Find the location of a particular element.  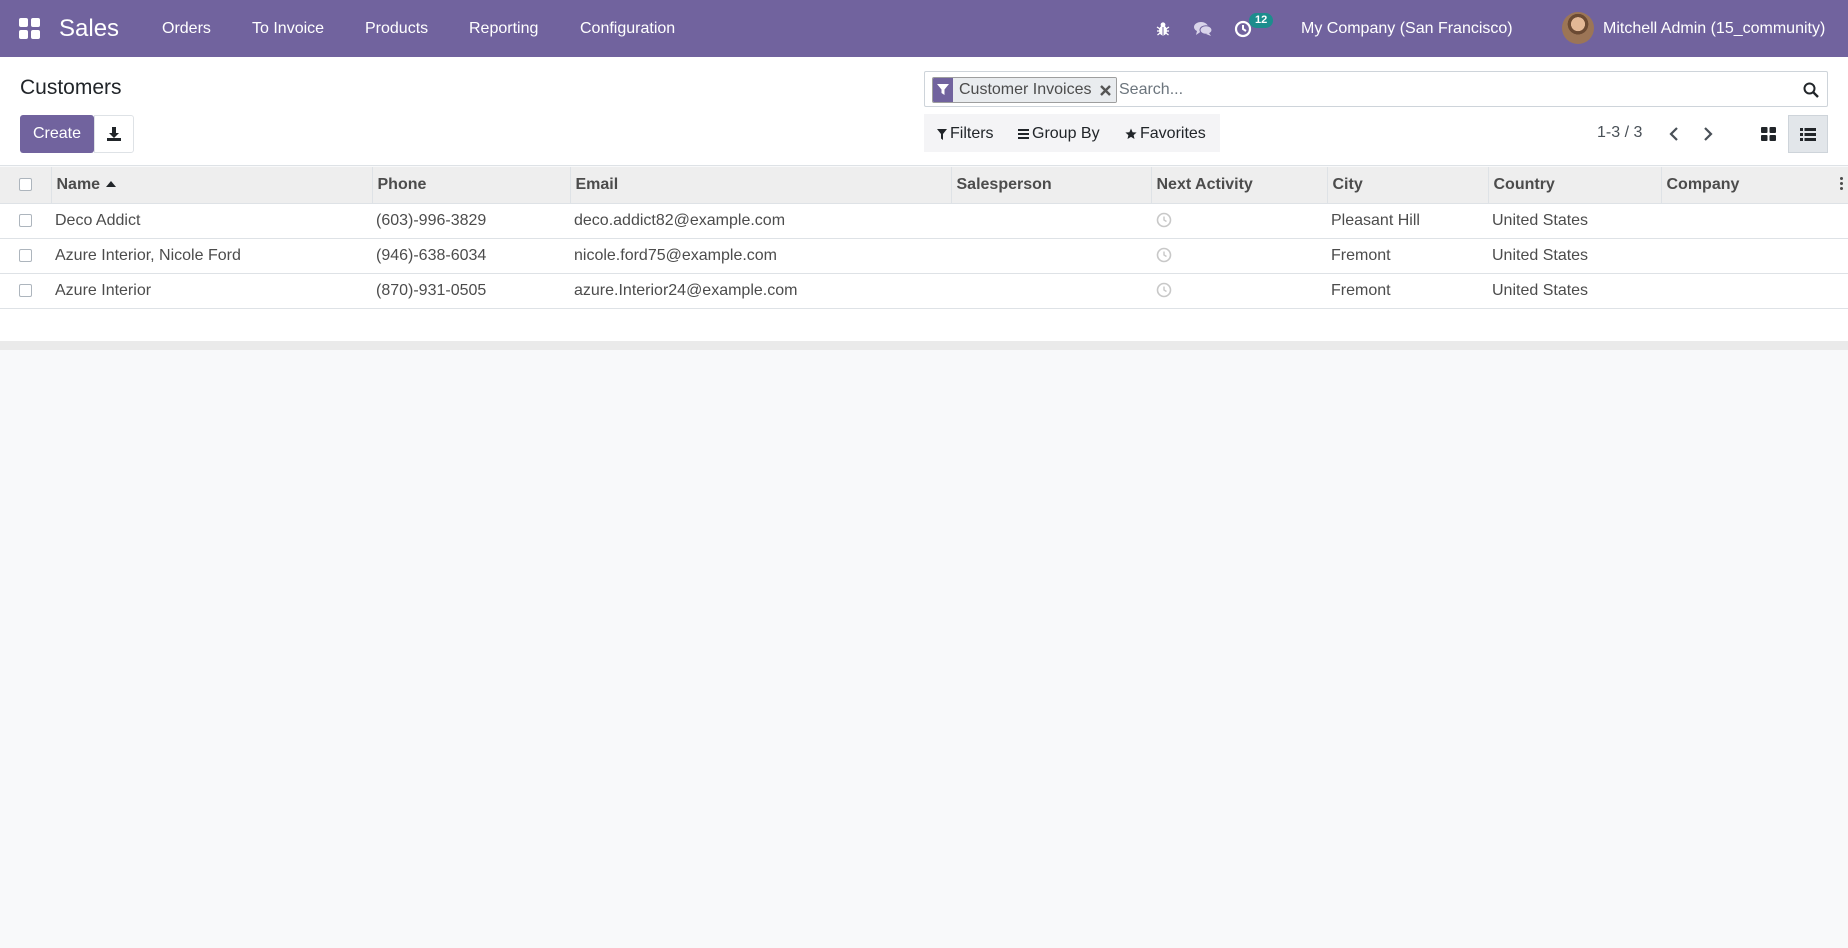

chat-icon is located at coordinates (1203, 29).